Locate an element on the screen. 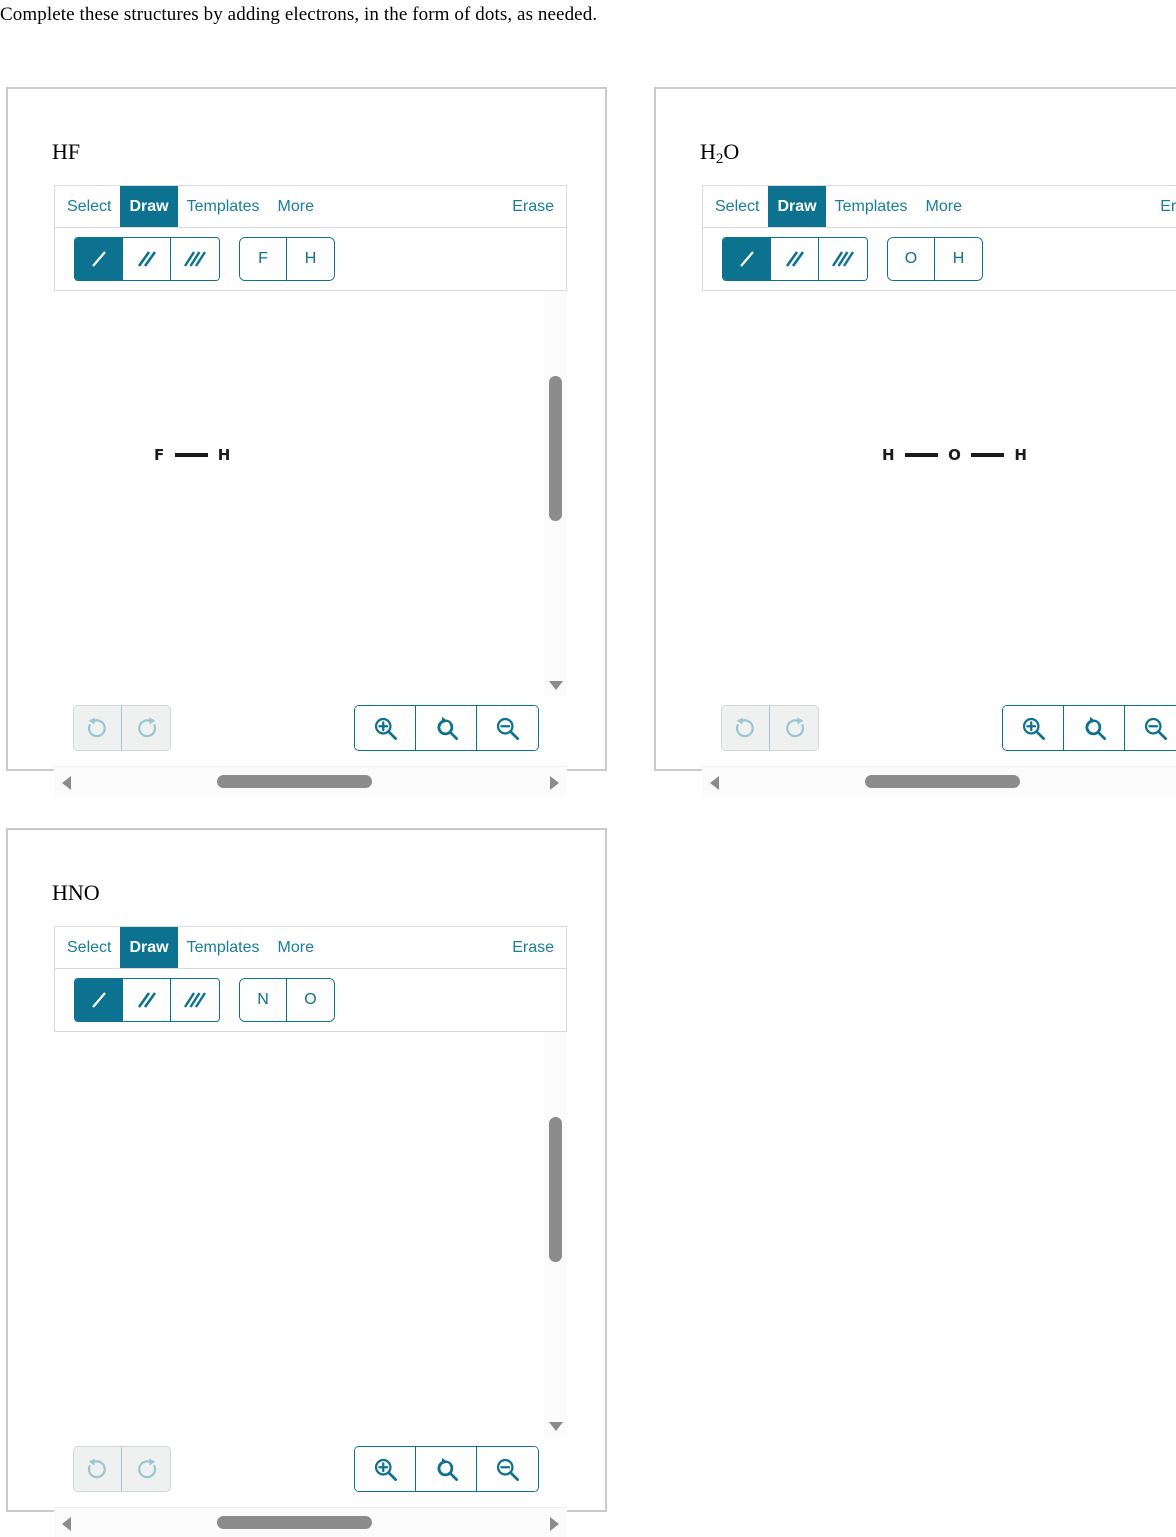 This screenshot has width=1176, height=1537. editor-toolrow: O H is located at coordinates (939, 259).